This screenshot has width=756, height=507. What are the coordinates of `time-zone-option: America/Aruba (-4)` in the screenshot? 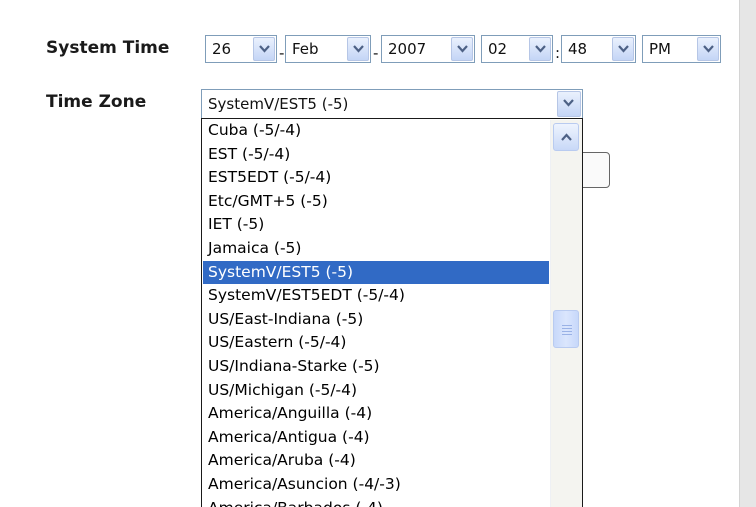 It's located at (376, 461).